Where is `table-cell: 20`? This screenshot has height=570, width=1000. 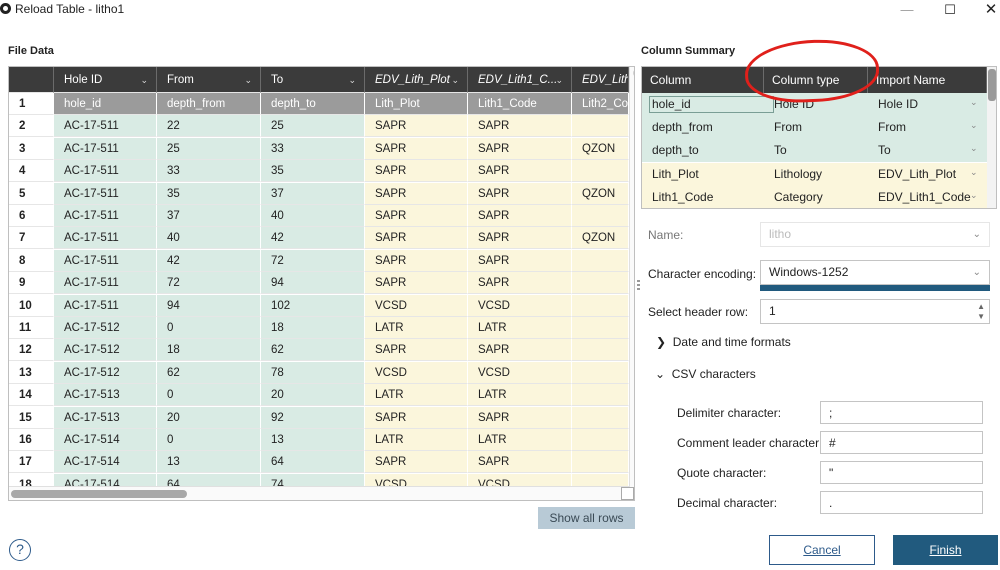
table-cell: 20 is located at coordinates (313, 395).